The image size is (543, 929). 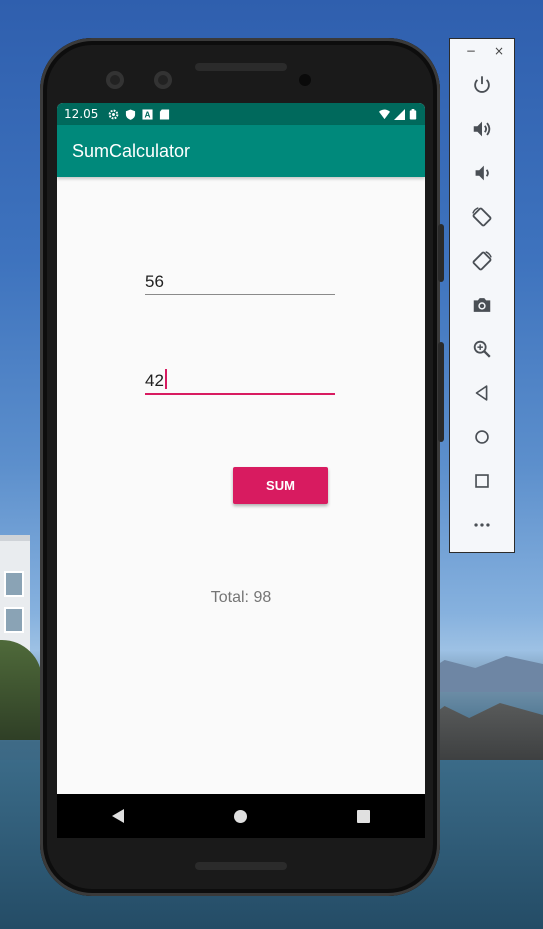 I want to click on second-number-value: 42, so click(x=154, y=380).